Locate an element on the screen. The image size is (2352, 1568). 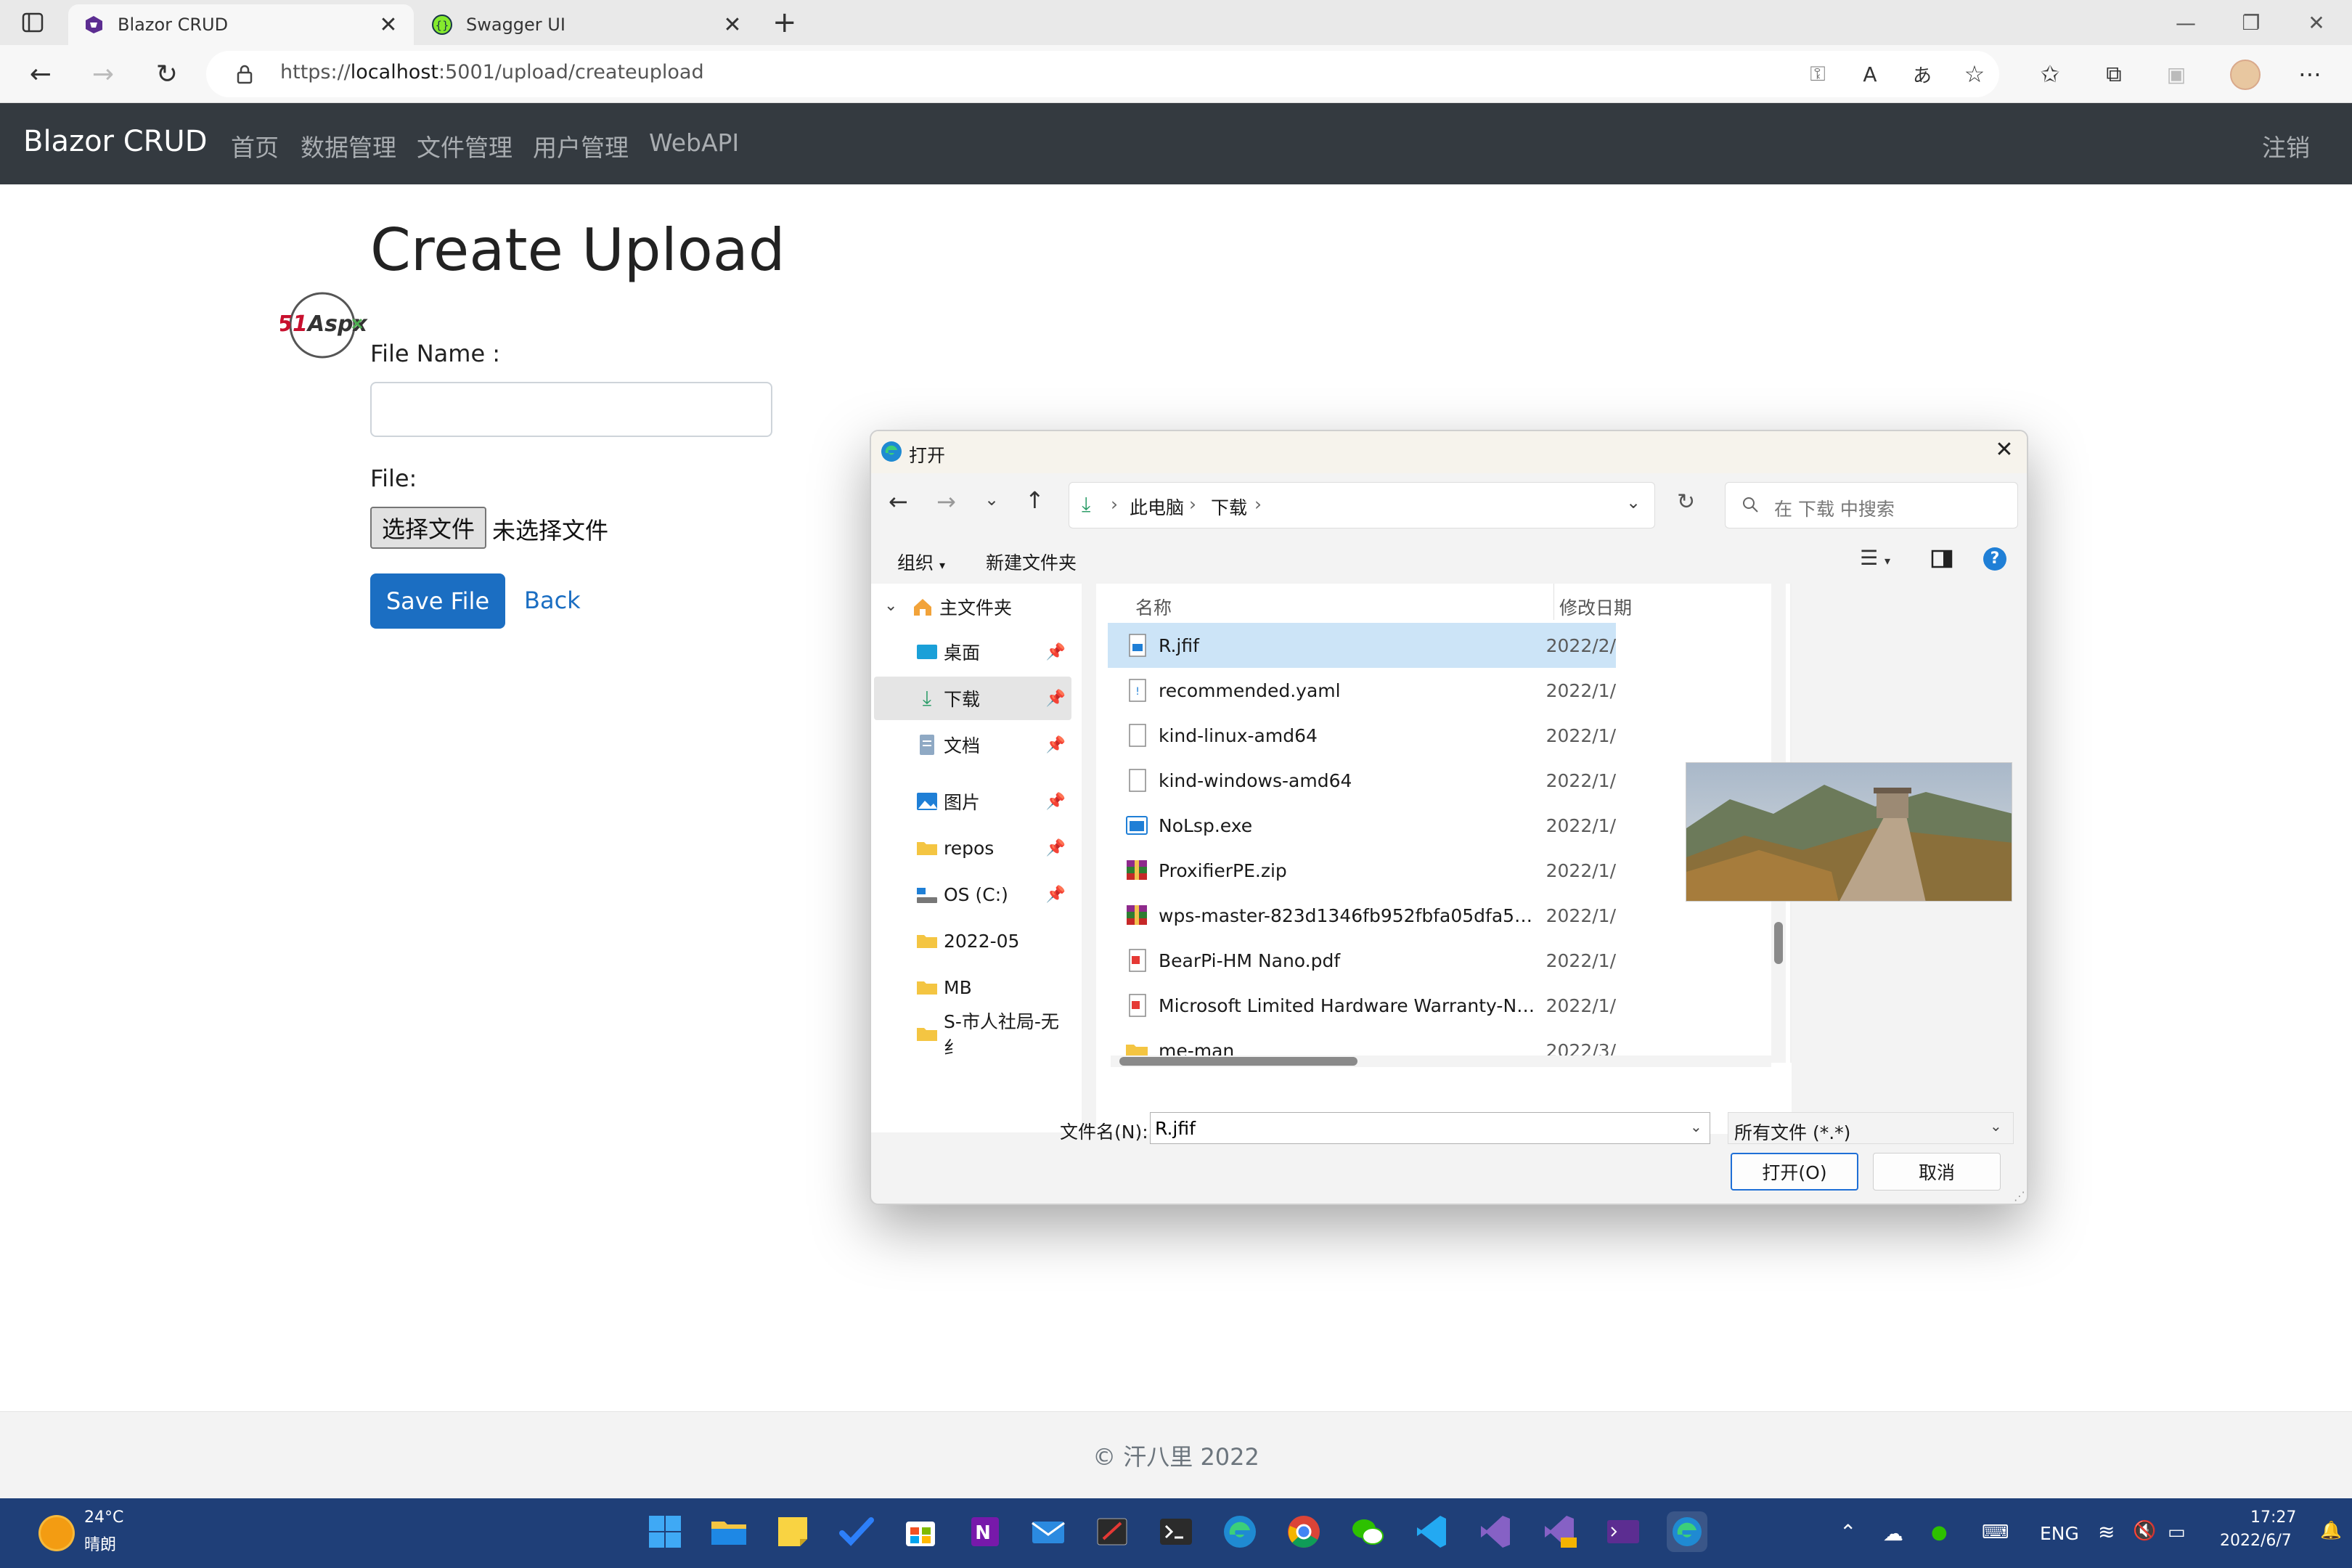
expand-chevron-icon: ⌄ is located at coordinates (891, 606).